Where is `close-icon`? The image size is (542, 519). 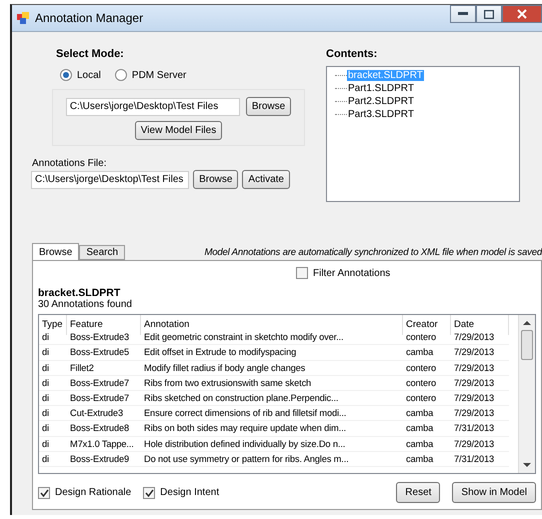 close-icon is located at coordinates (522, 14).